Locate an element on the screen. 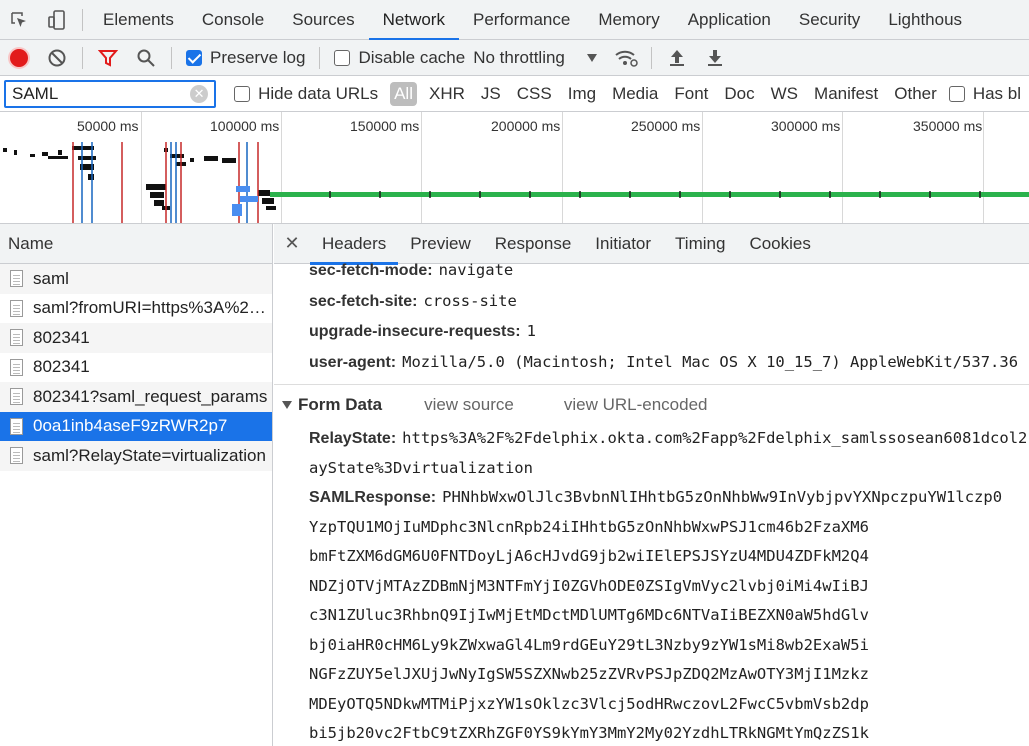  type-filter-manifest: Manifest is located at coordinates (846, 94).